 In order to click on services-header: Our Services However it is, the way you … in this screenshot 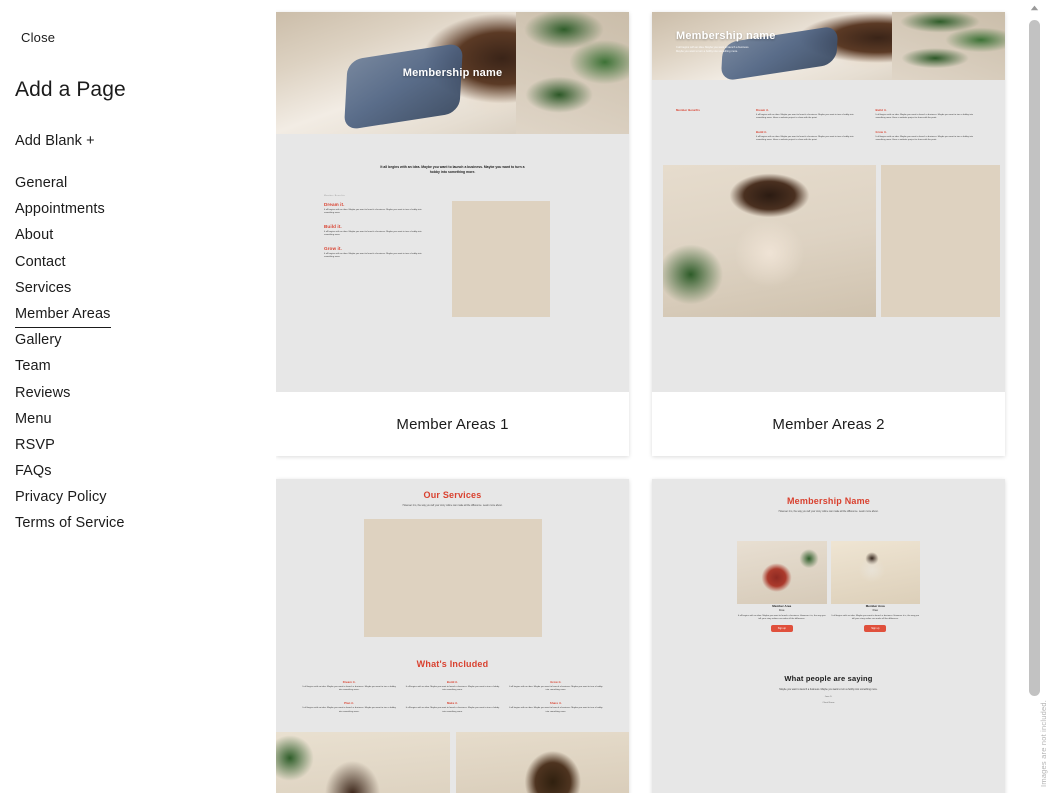, I will do `click(452, 493)`.